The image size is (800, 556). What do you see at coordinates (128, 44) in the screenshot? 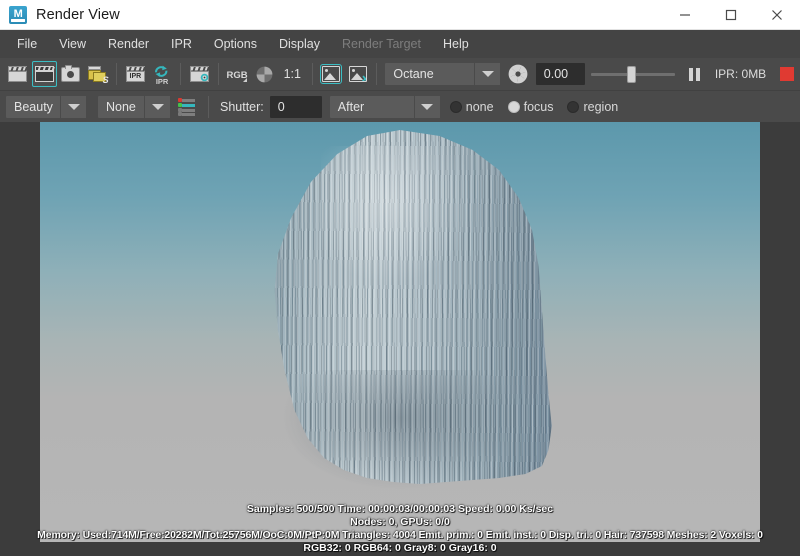
I see `menu-render: Render` at bounding box center [128, 44].